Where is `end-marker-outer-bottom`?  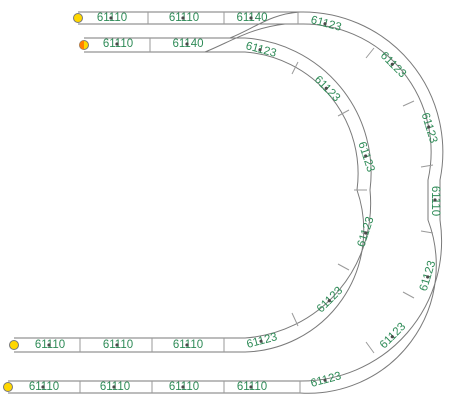 end-marker-outer-bottom is located at coordinates (8, 387).